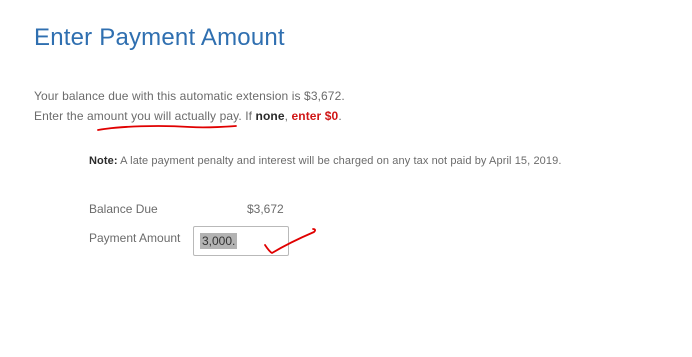 This screenshot has width=692, height=357. I want to click on instruction-enter-zero: enter $0, so click(315, 116).